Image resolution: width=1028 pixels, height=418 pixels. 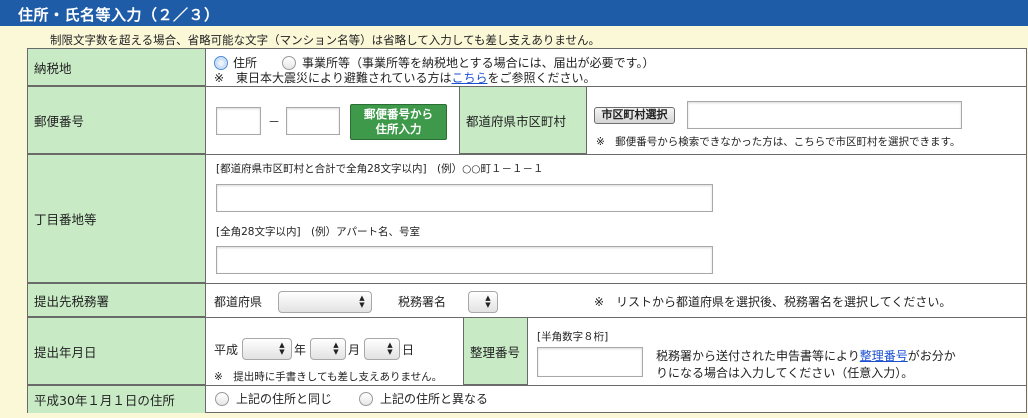 I want to click on postal-label: 郵便番号, so click(x=117, y=120).